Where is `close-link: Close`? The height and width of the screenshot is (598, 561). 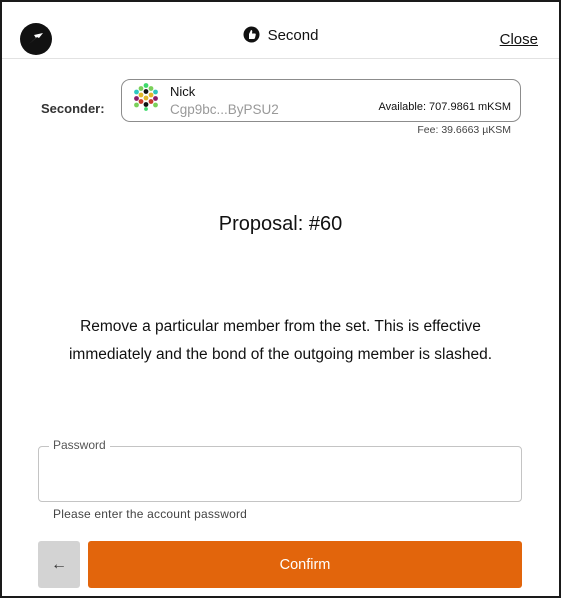 close-link: Close is located at coordinates (519, 39).